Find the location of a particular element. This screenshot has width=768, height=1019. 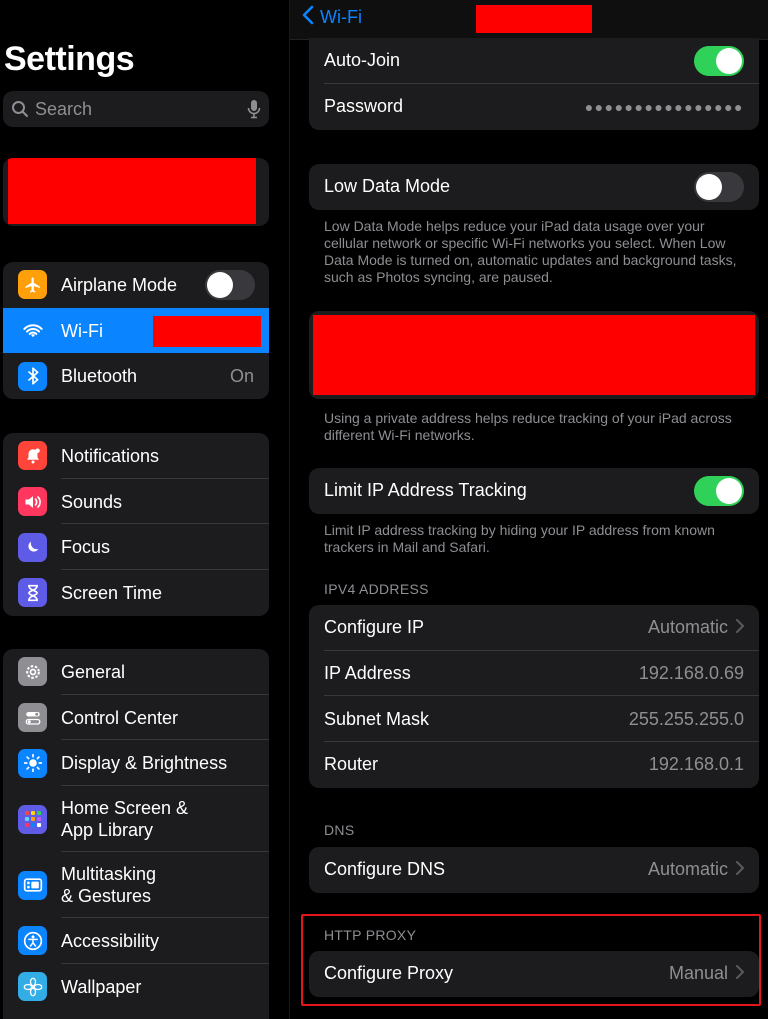

low-data-card: Low Data Mode is located at coordinates (534, 187).